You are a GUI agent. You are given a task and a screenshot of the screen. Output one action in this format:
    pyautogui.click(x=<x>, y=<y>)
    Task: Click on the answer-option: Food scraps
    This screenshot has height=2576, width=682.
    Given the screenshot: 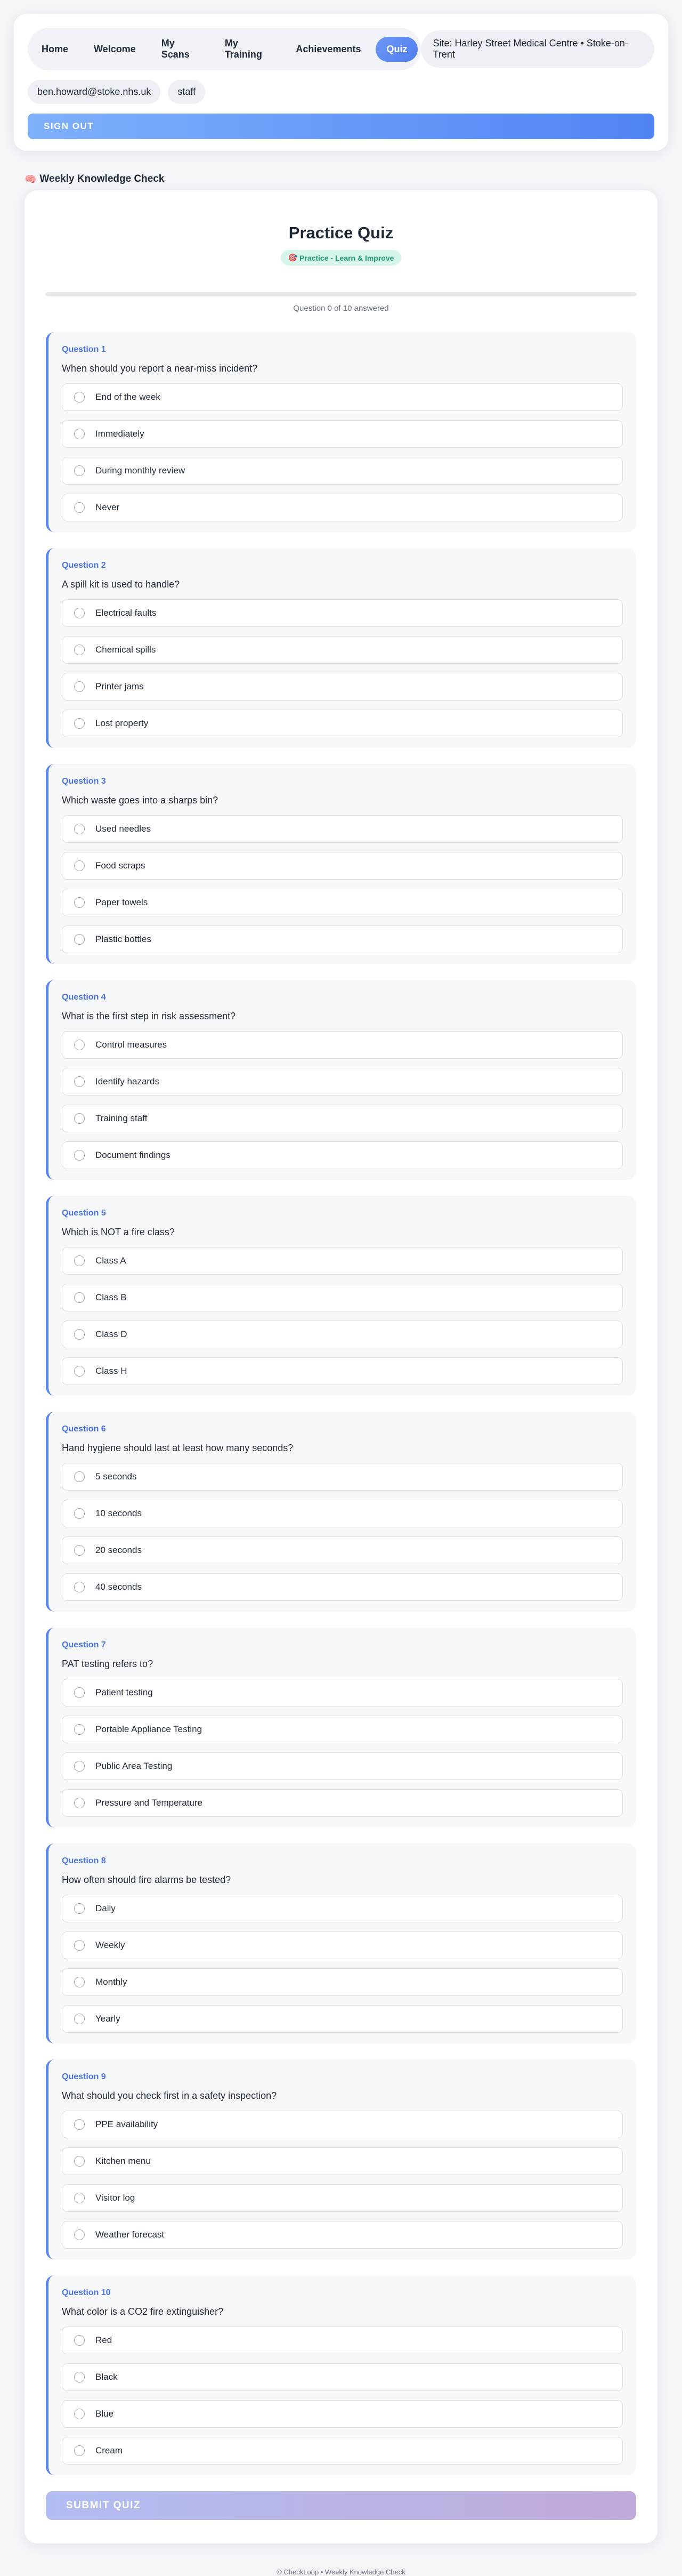 What is the action you would take?
    pyautogui.click(x=343, y=866)
    